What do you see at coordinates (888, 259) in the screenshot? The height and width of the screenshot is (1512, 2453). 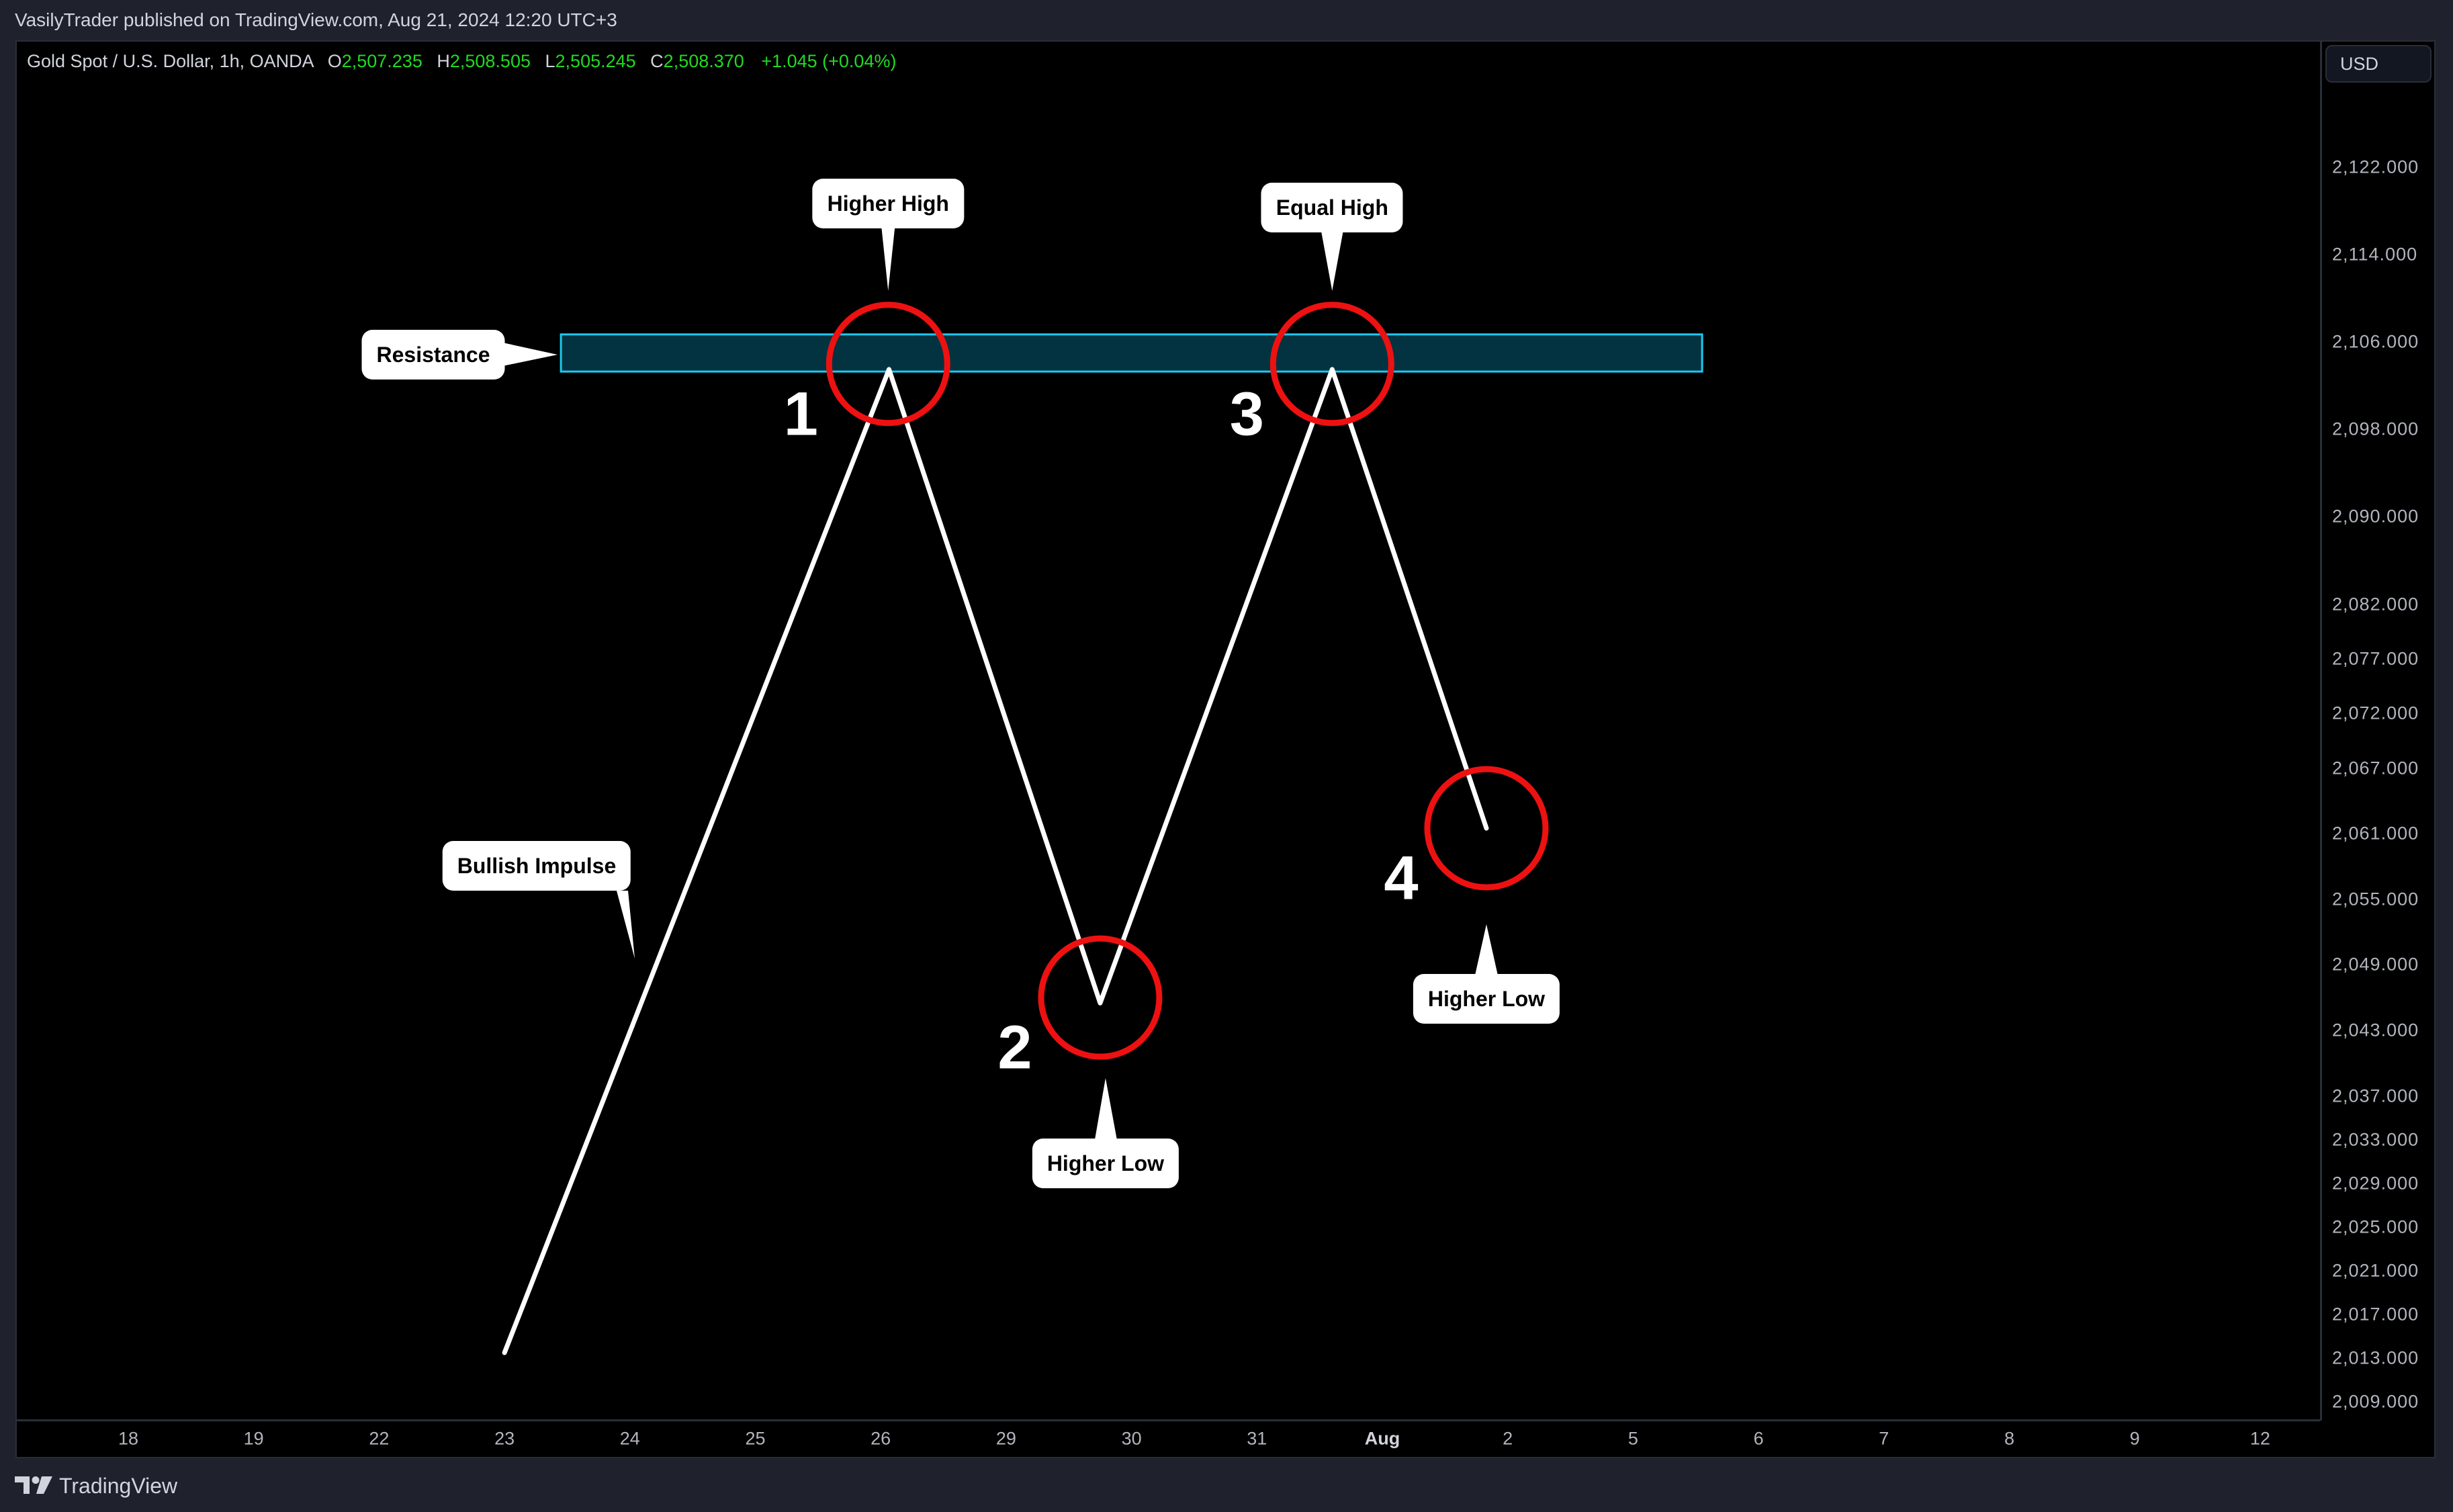 I see `higher-high-callout-pointer` at bounding box center [888, 259].